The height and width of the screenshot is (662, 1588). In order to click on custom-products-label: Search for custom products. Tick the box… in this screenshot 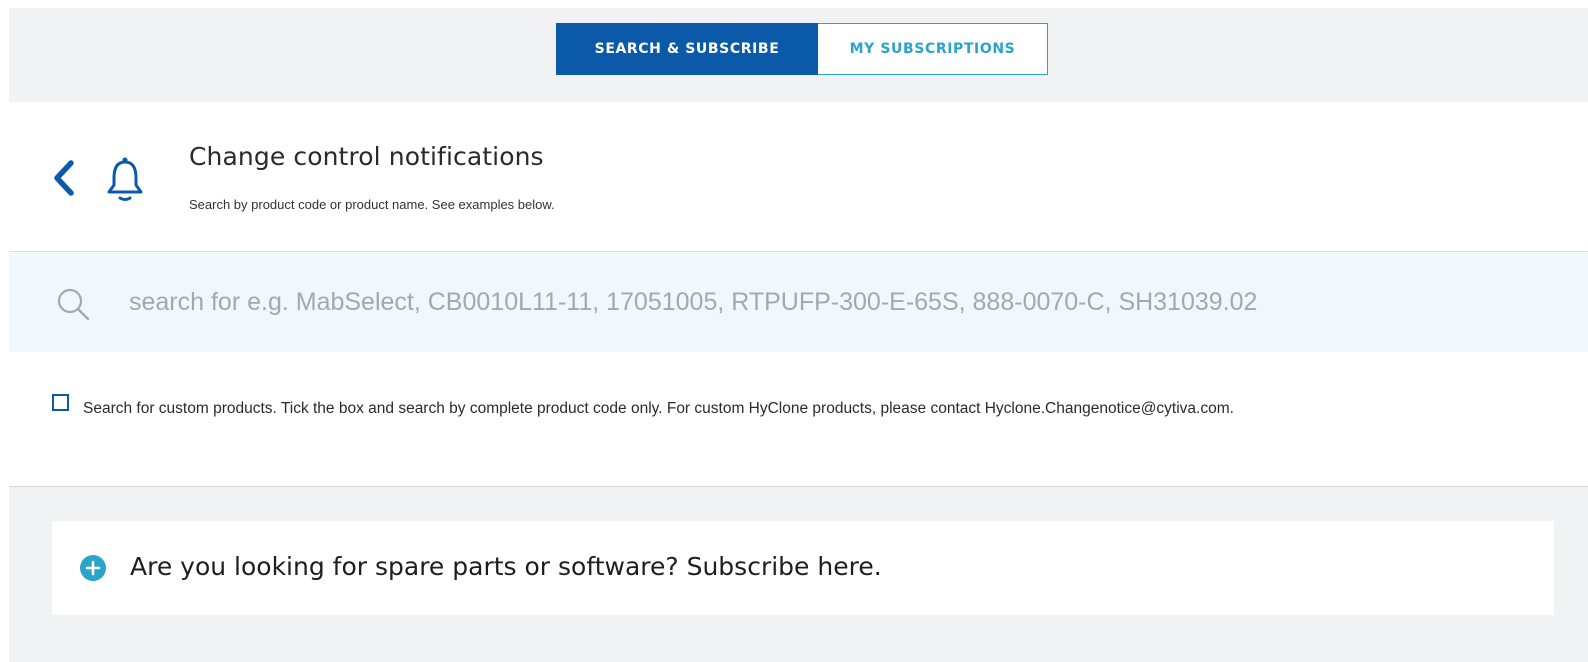, I will do `click(658, 408)`.